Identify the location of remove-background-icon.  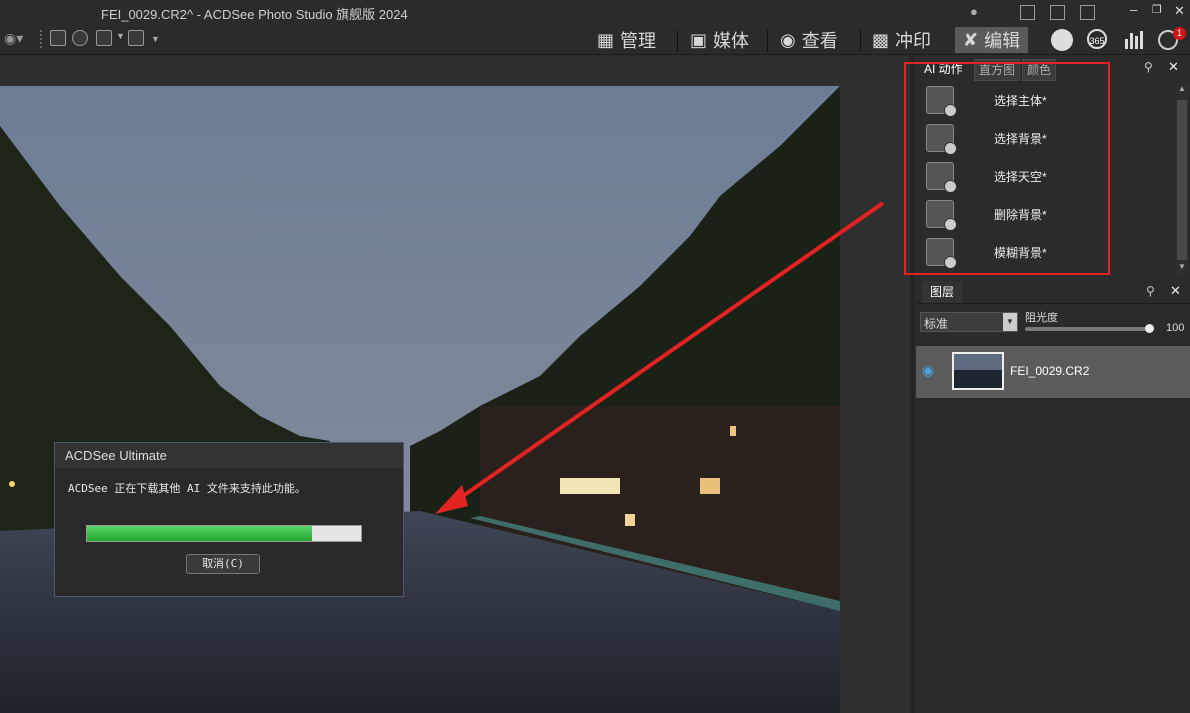
(941, 215).